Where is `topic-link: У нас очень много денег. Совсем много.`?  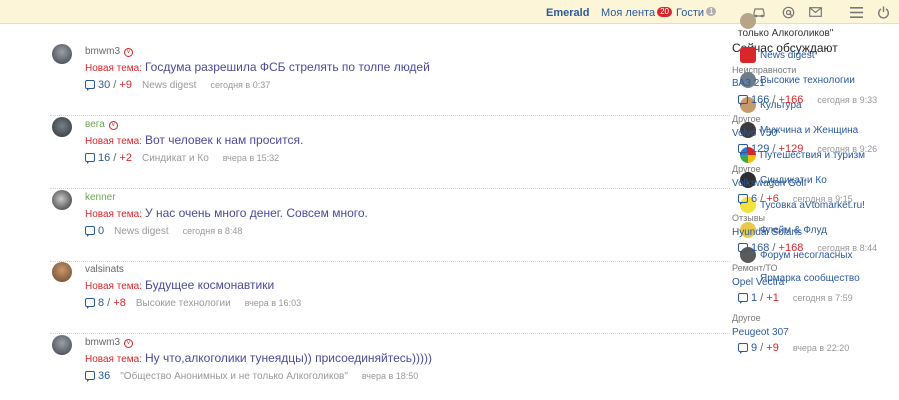 topic-link: У нас очень много денег. Совсем много. is located at coordinates (256, 213).